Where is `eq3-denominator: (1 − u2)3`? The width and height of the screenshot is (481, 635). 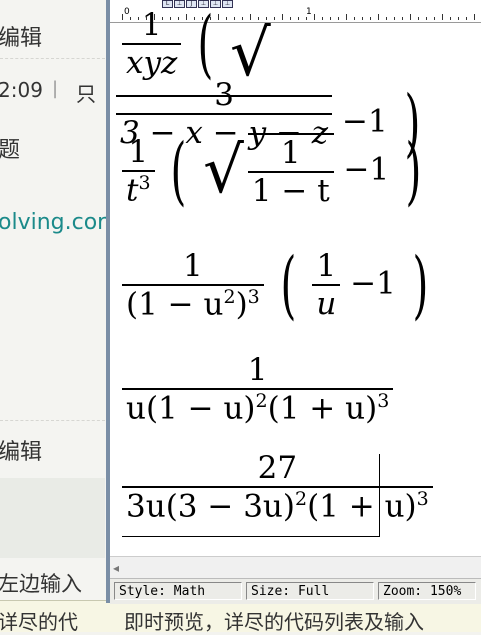 eq3-denominator: (1 − u2)3 is located at coordinates (193, 304).